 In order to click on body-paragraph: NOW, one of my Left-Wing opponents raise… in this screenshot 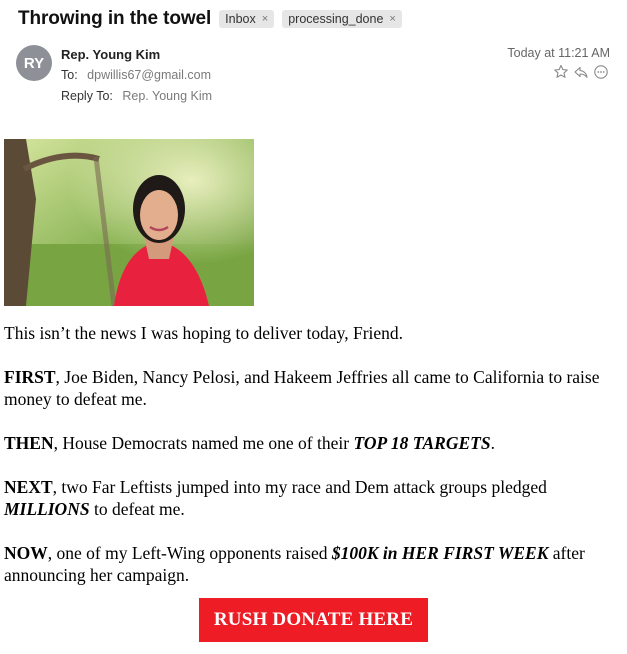, I will do `click(311, 564)`.